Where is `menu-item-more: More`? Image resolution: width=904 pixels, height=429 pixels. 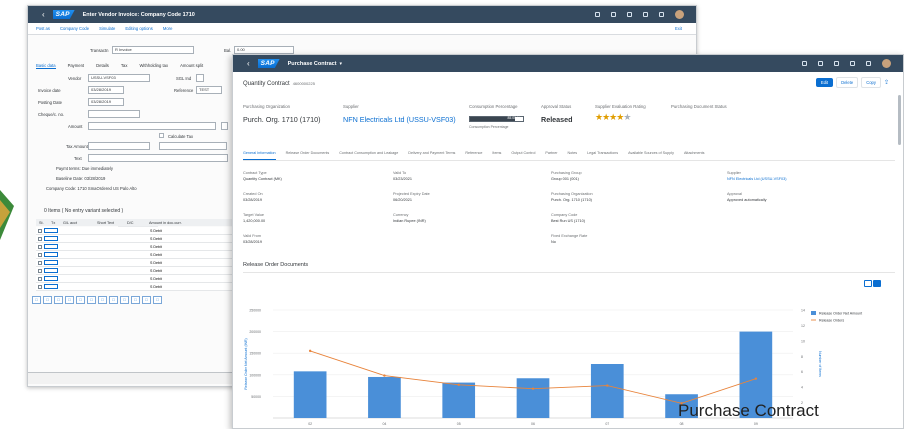
menu-item-more: More is located at coordinates (168, 28).